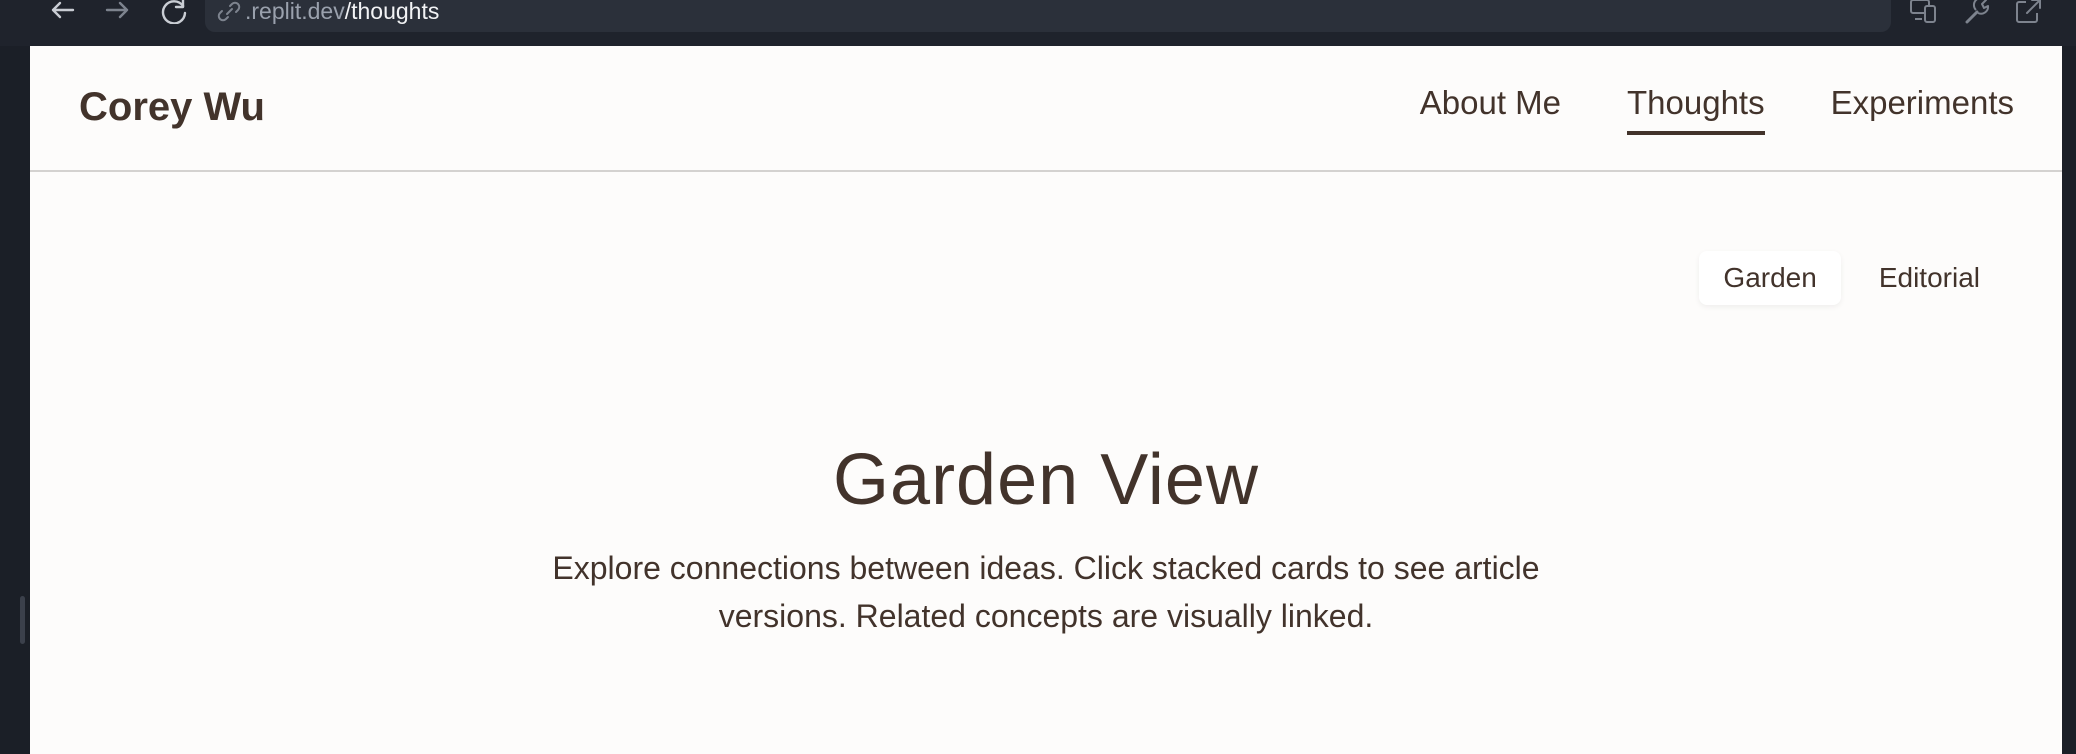 The height and width of the screenshot is (754, 2076). I want to click on resize-handle, so click(22, 620).